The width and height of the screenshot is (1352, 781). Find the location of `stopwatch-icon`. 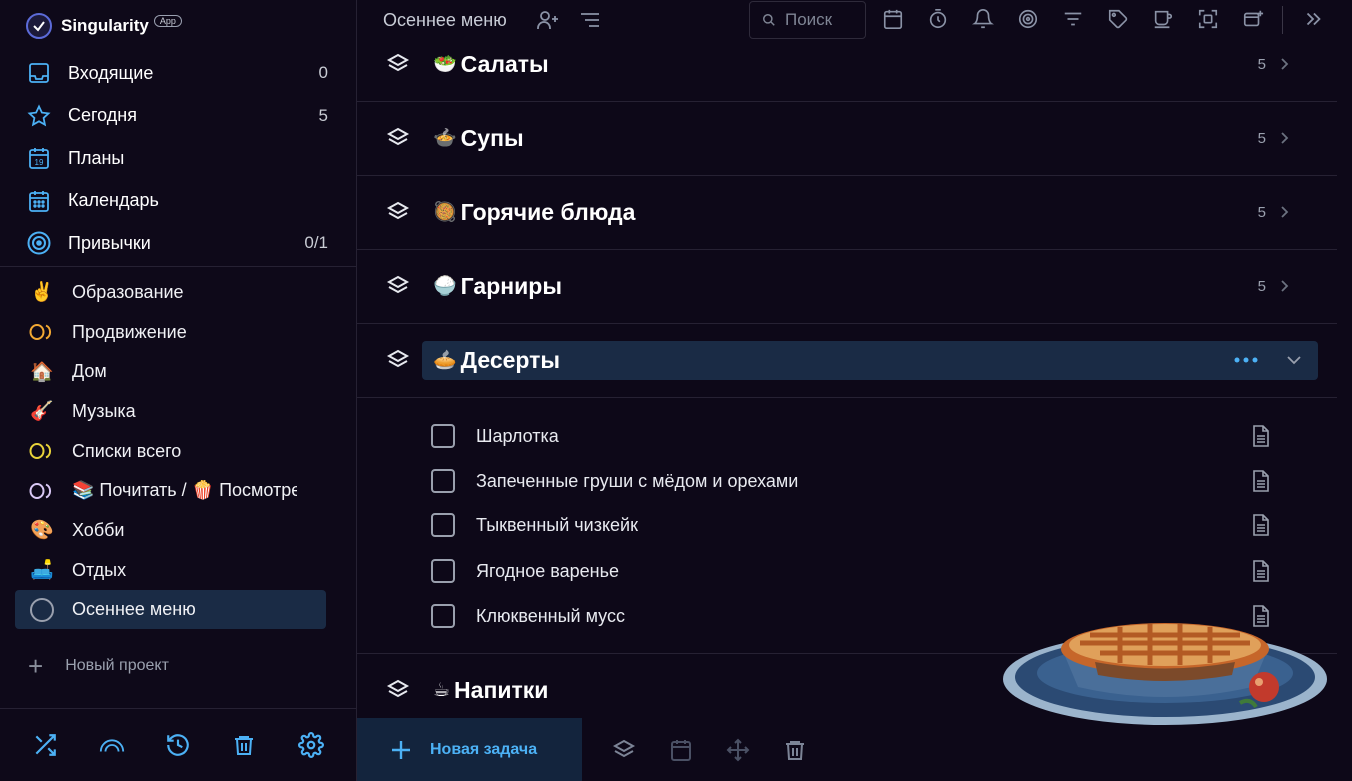

stopwatch-icon is located at coordinates (938, 19).